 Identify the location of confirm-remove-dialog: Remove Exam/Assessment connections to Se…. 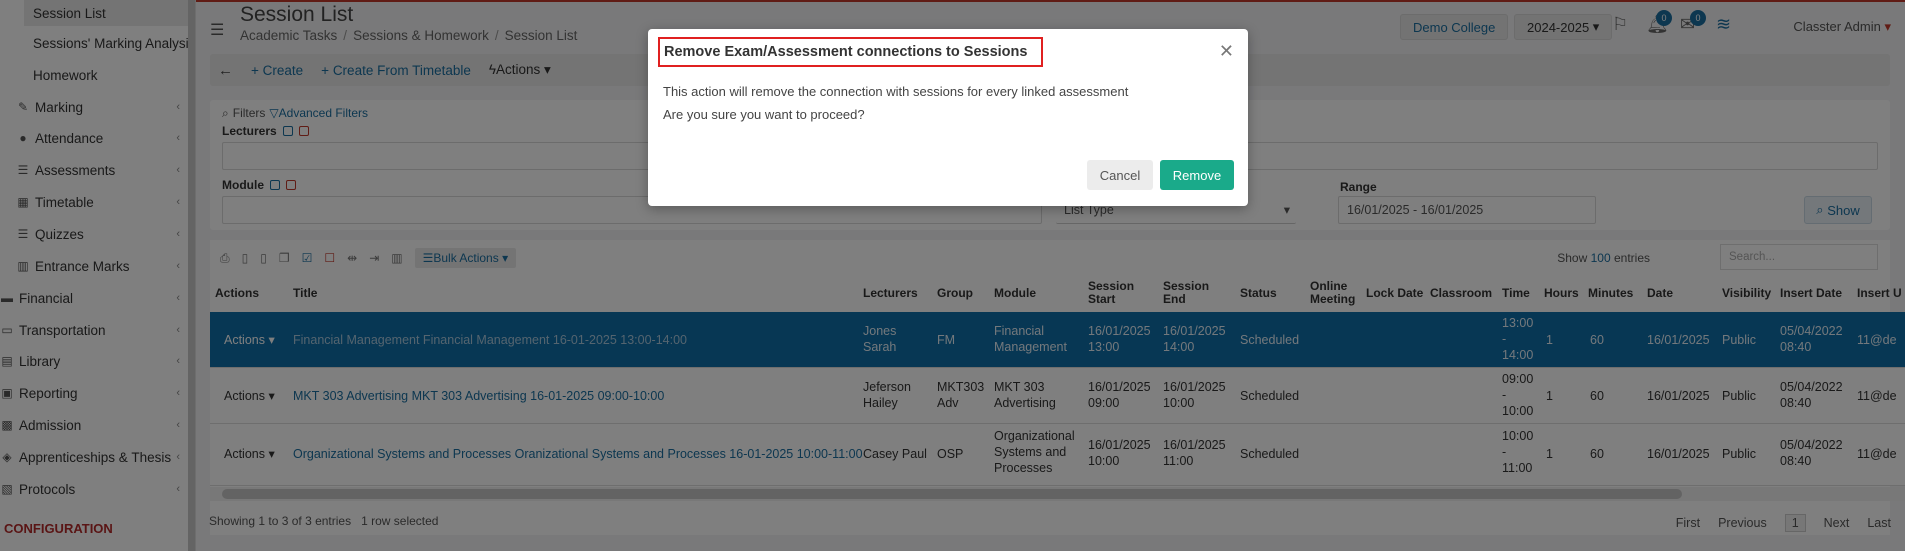
(948, 117).